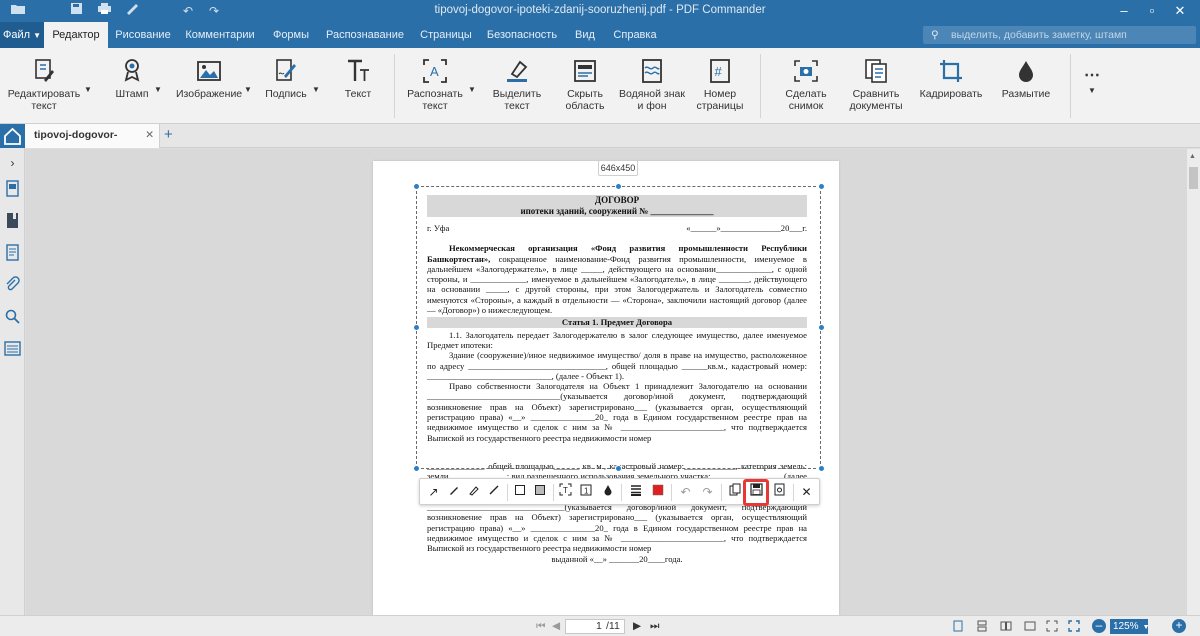  I want to click on single-page-view-icon, so click(958, 626).